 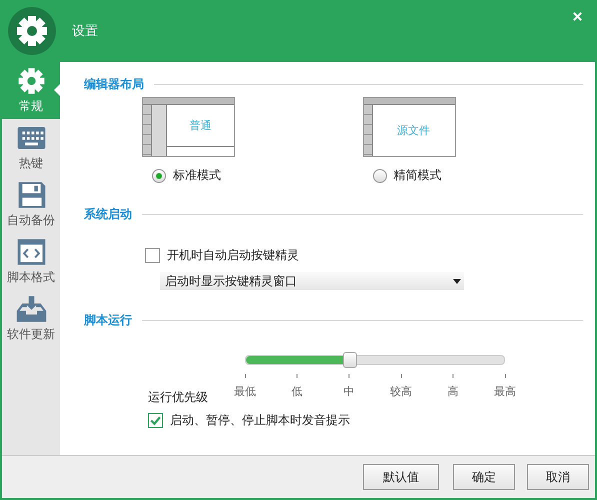 I want to click on gear-logo-icon, so click(x=32, y=31).